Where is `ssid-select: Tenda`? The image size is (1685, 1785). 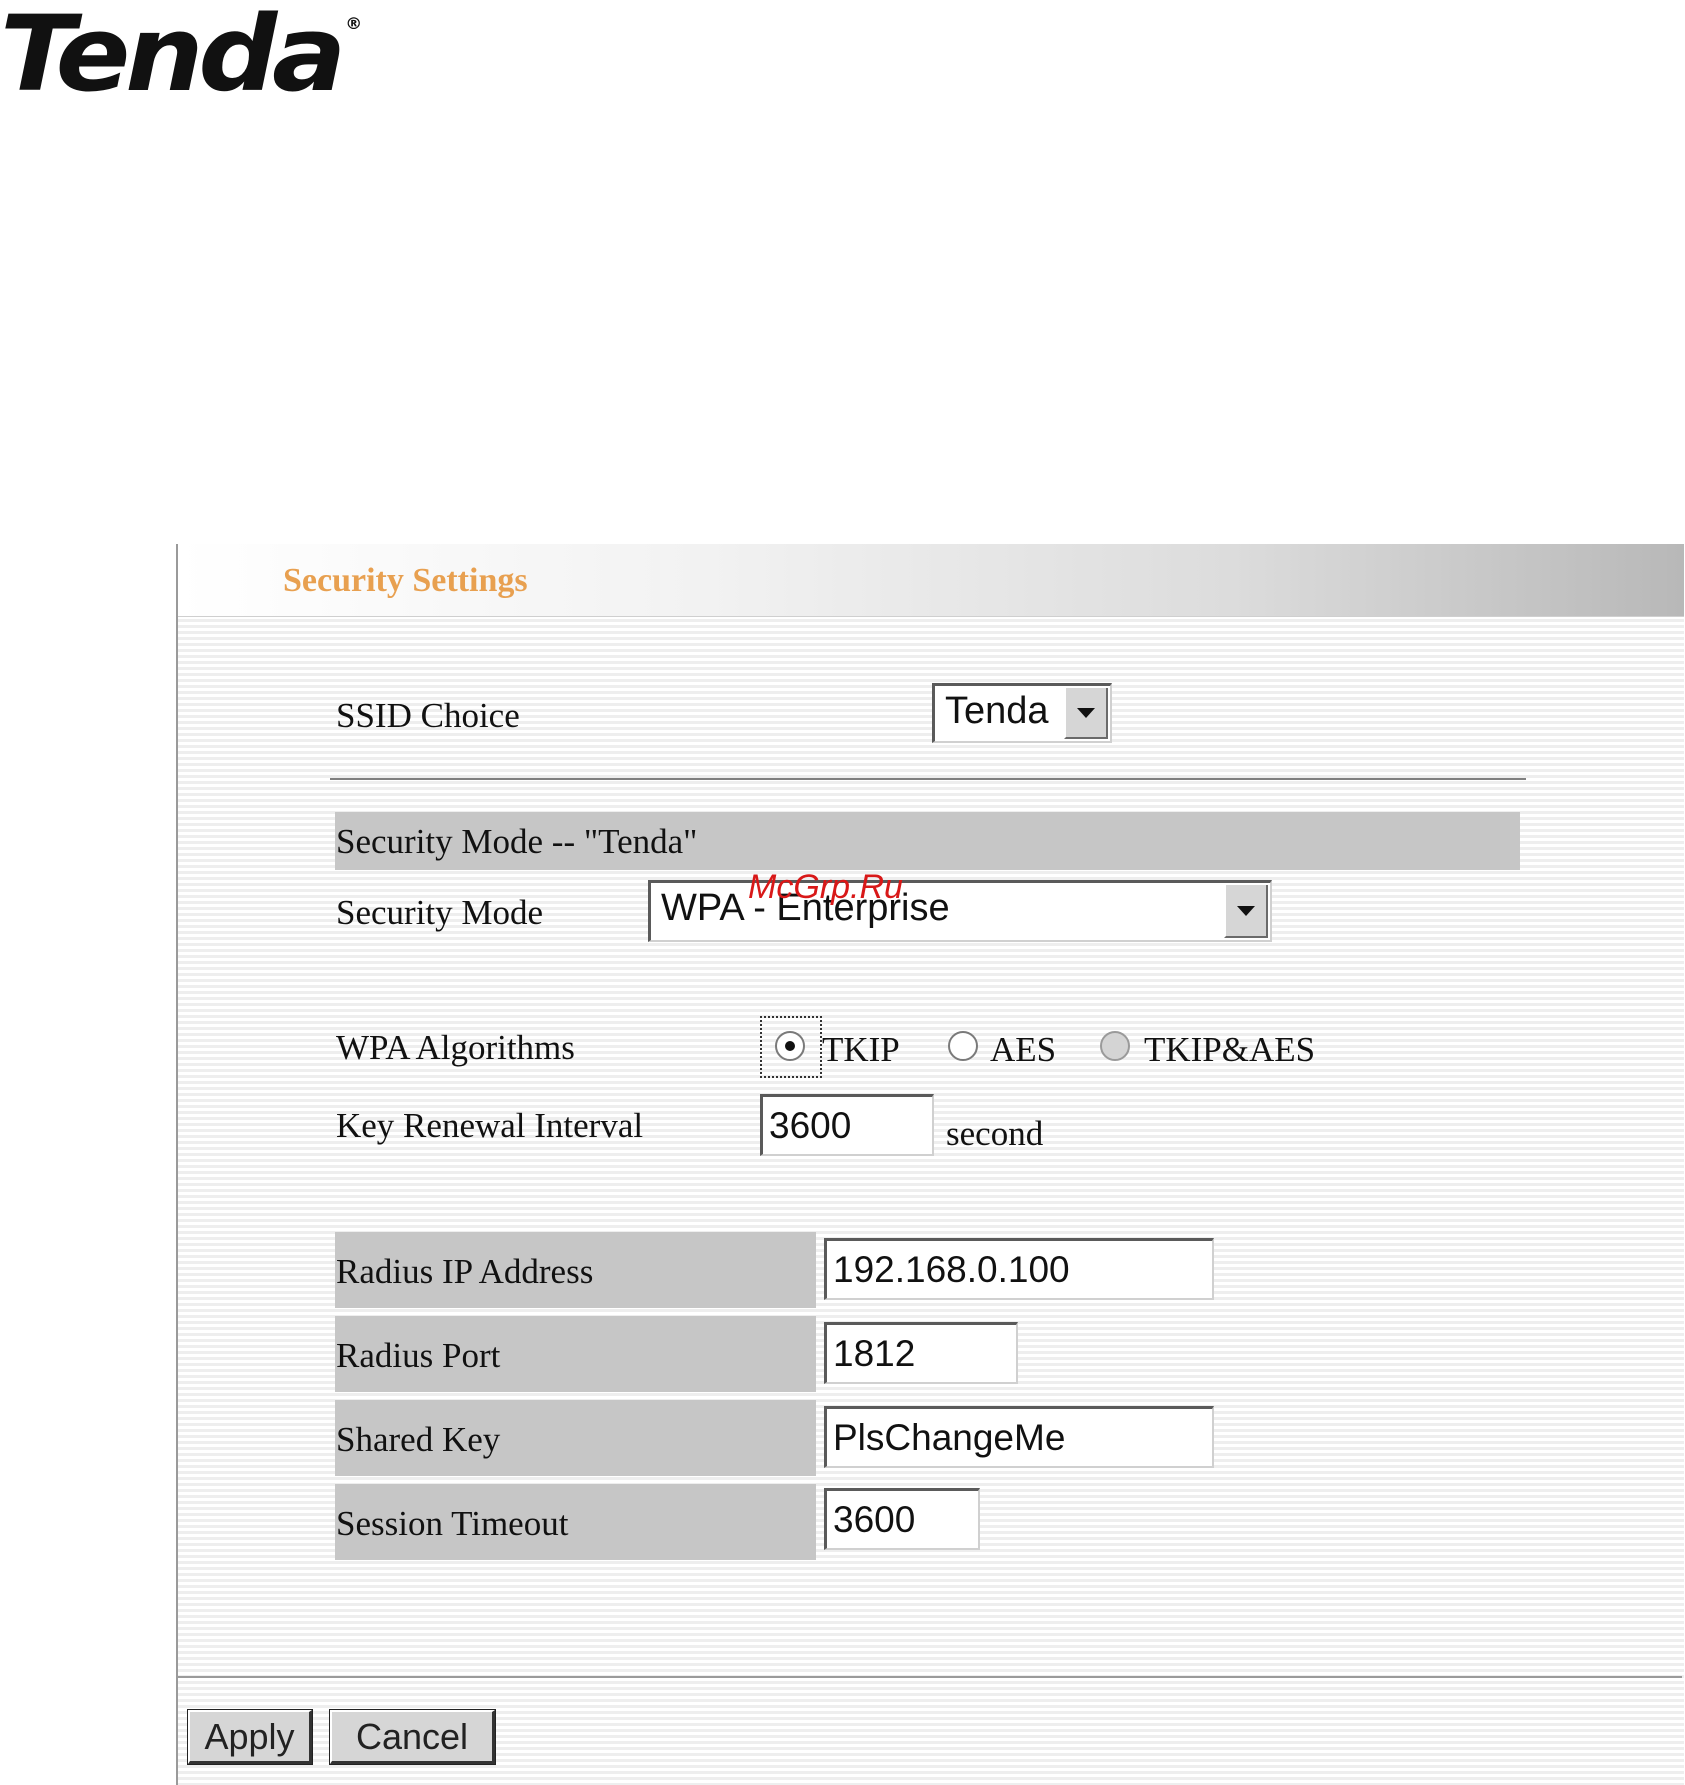
ssid-select: Tenda is located at coordinates (1022, 713).